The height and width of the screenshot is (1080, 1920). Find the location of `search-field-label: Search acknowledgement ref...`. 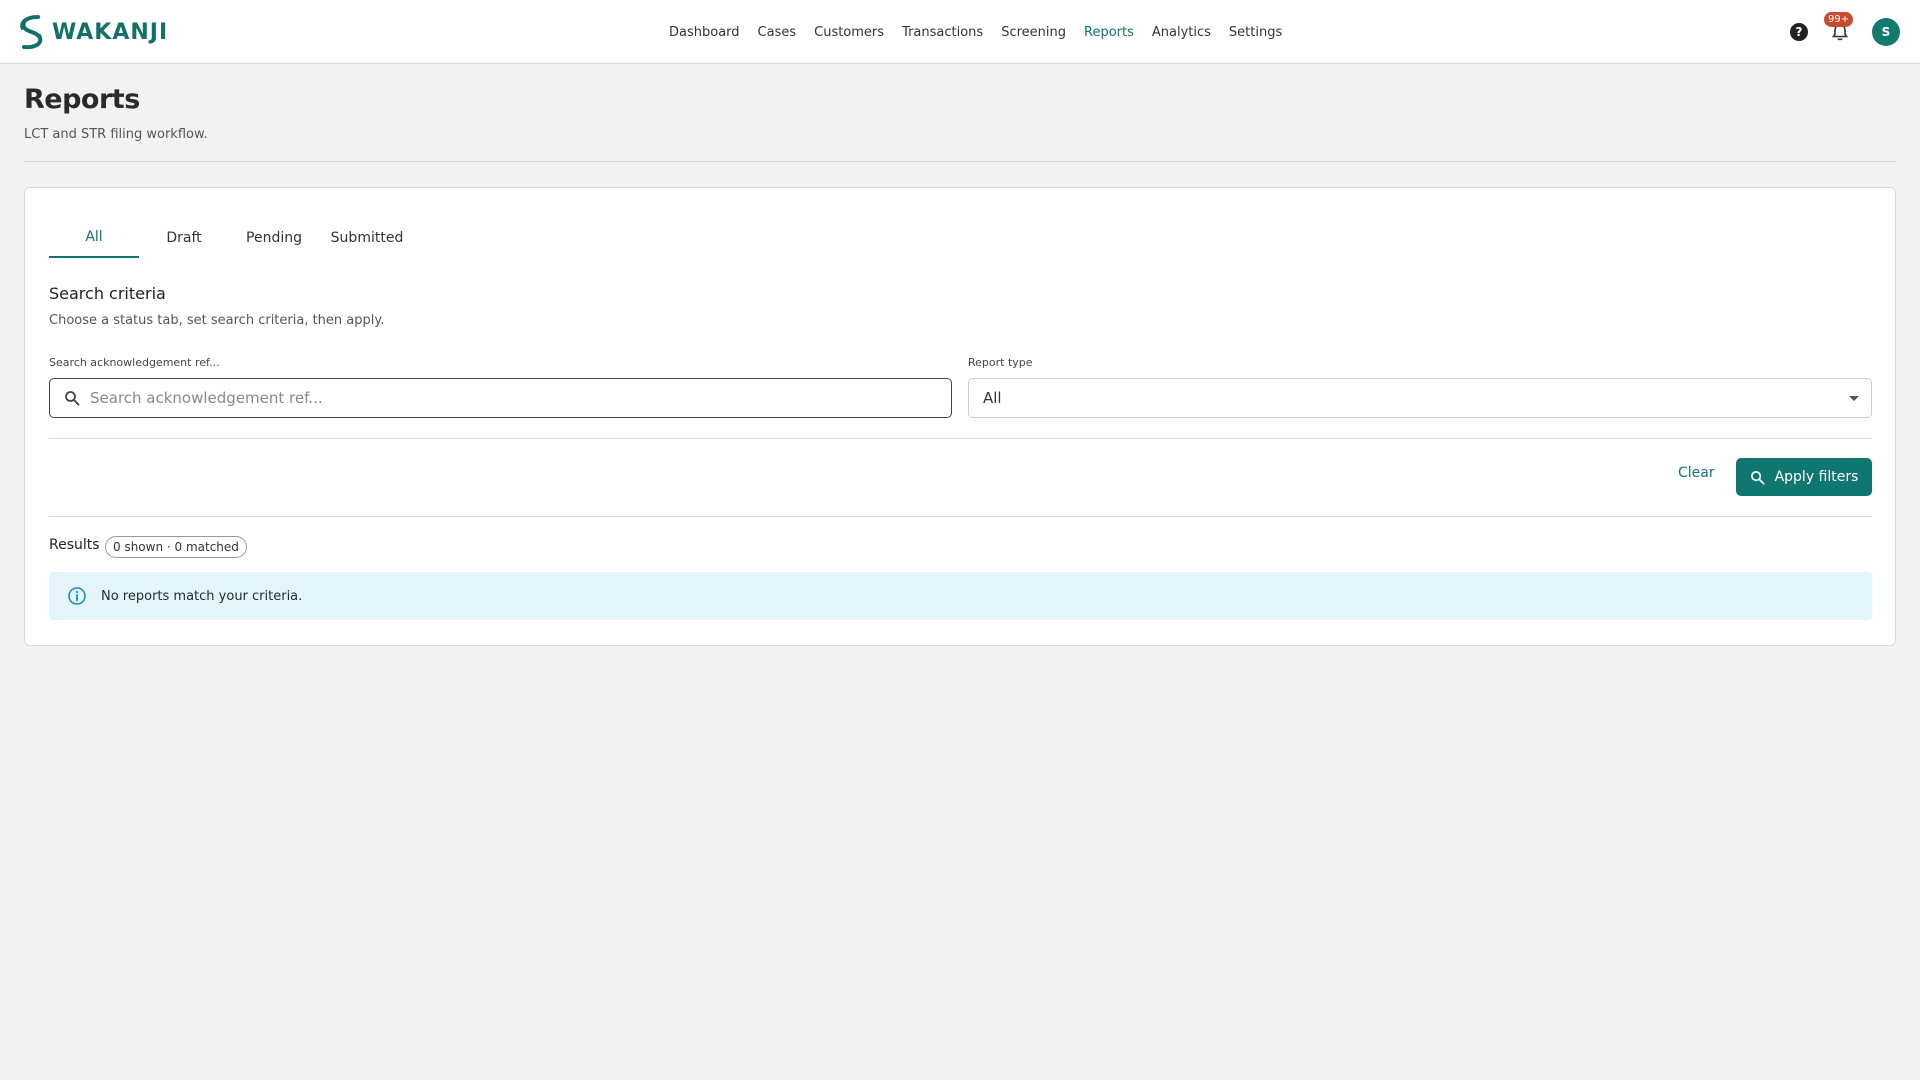

search-field-label: Search acknowledgement ref... is located at coordinates (134, 362).